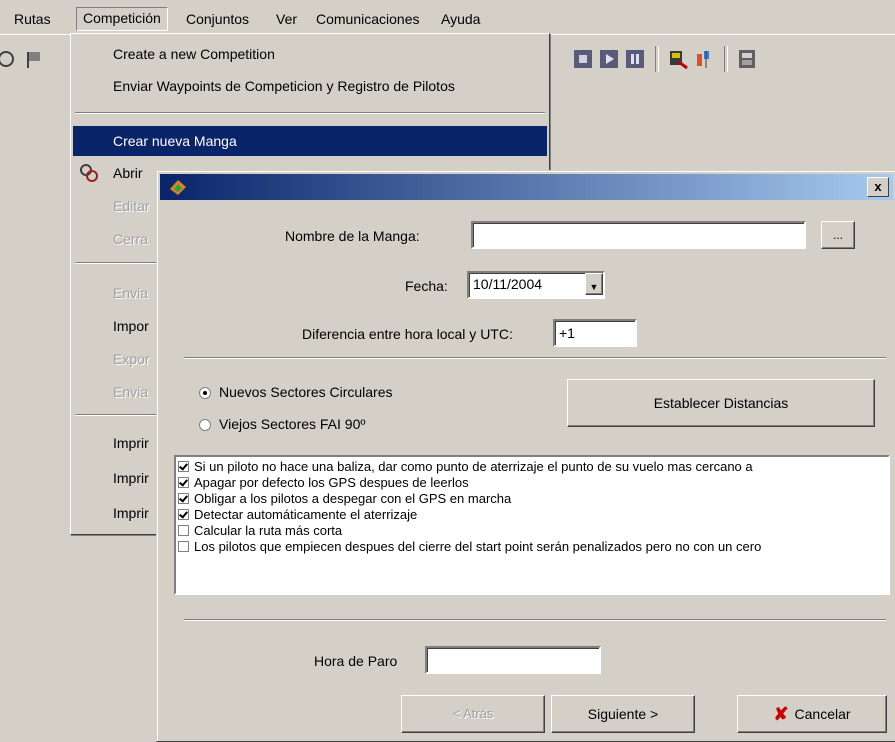 The height and width of the screenshot is (742, 895). I want to click on menu-ver: Ver, so click(286, 19).